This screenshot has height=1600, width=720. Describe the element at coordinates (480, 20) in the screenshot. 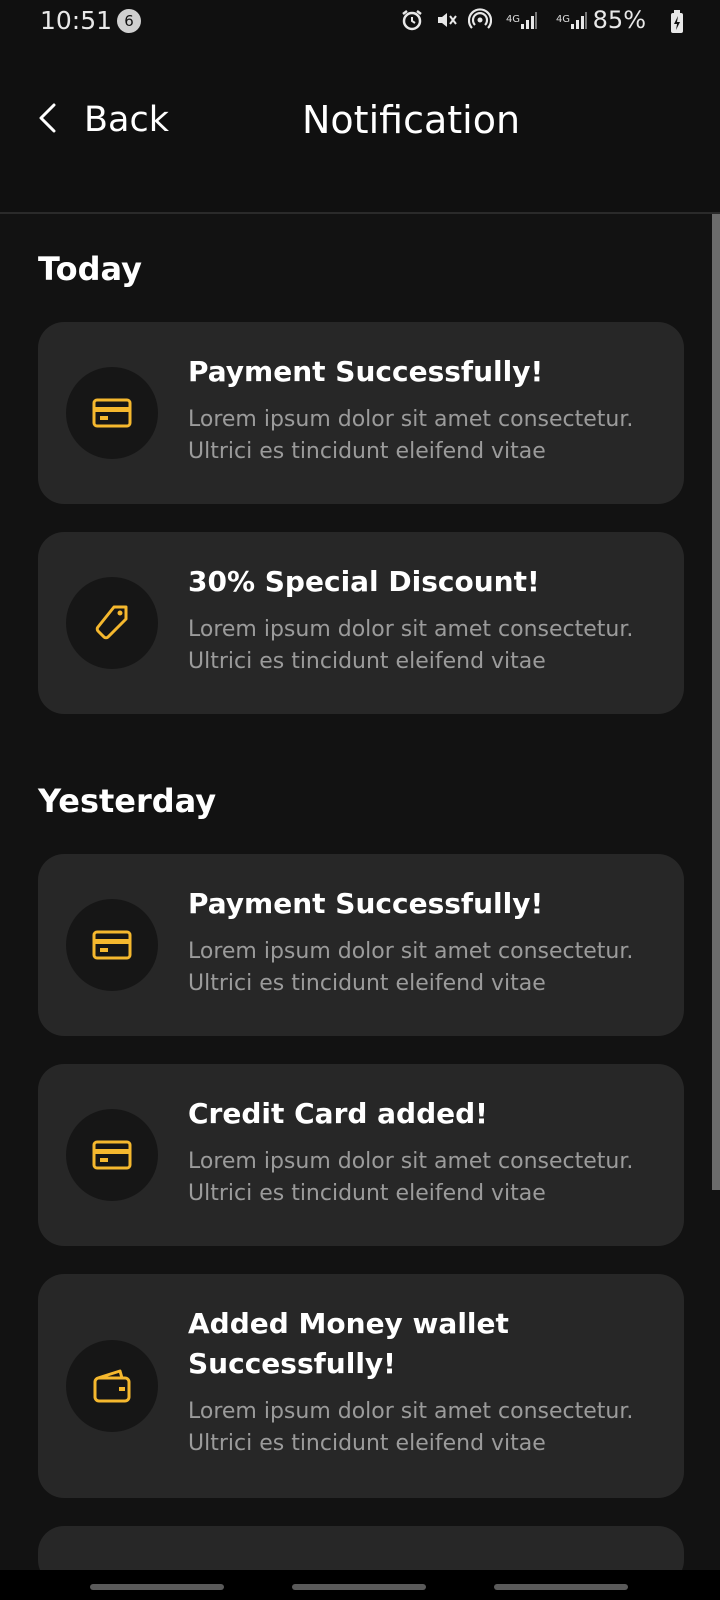

I see `hotspot-icon` at that location.